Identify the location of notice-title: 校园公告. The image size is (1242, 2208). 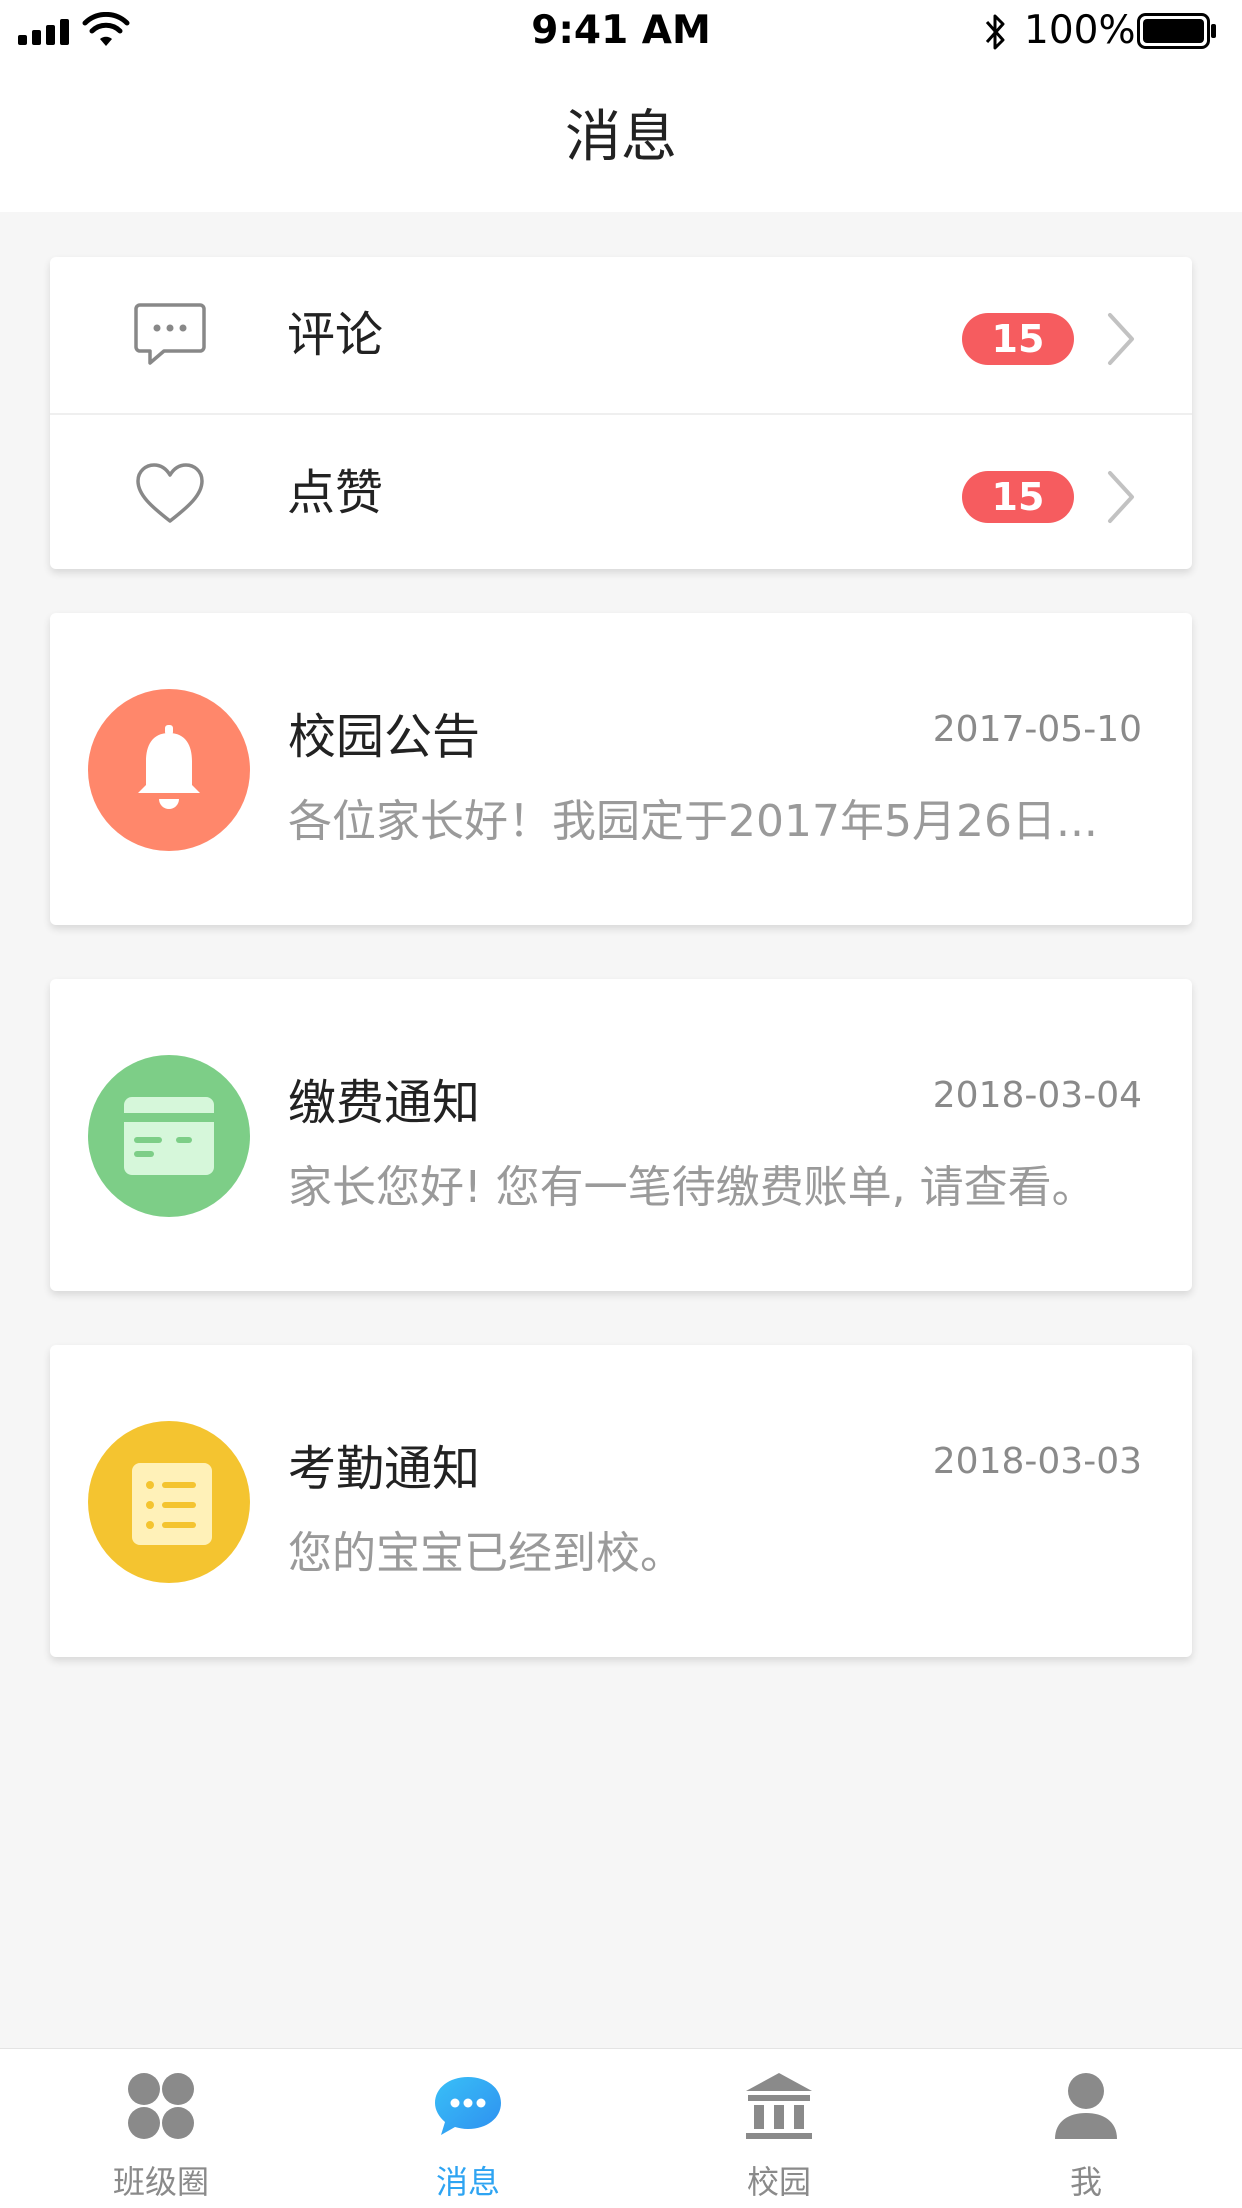
(384, 737).